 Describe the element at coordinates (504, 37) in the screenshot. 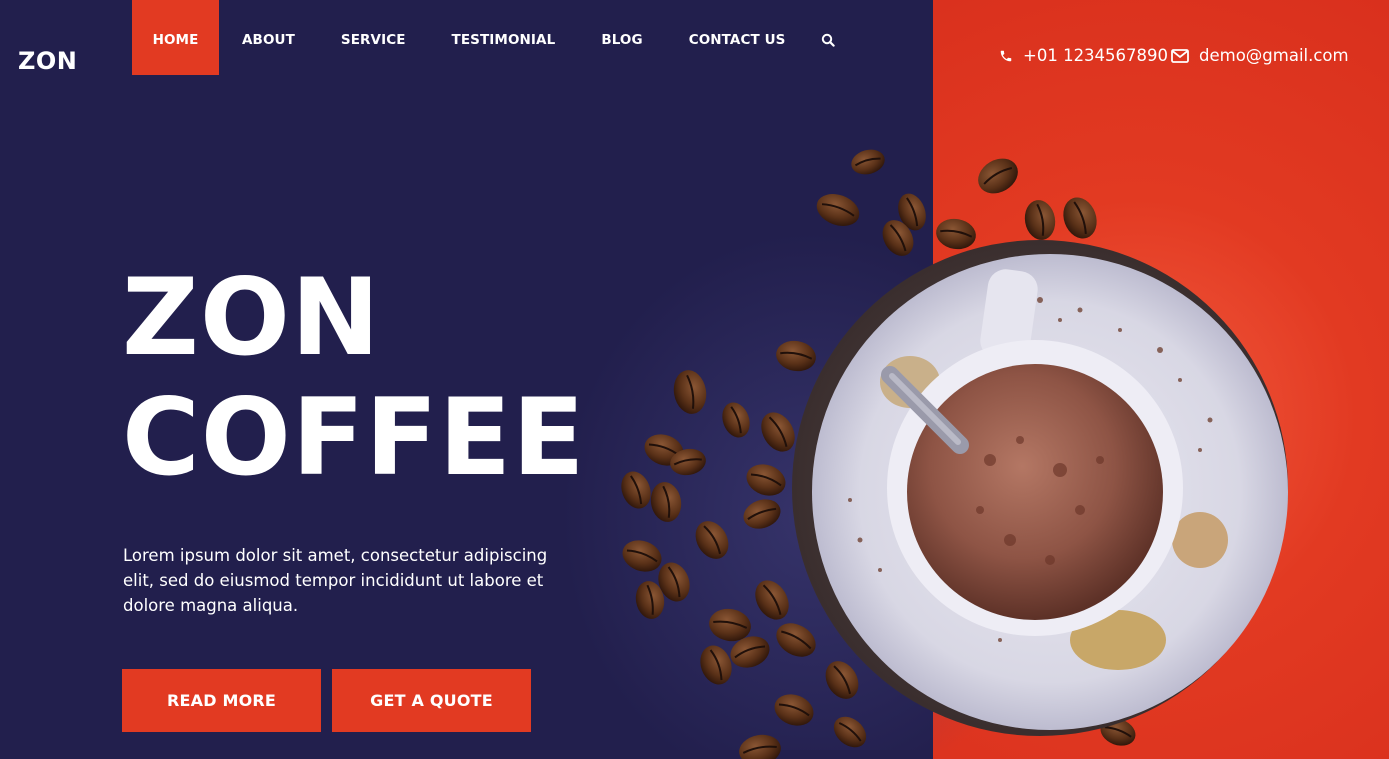

I see `nav-item-testimonial: TESTIMONIAL` at that location.